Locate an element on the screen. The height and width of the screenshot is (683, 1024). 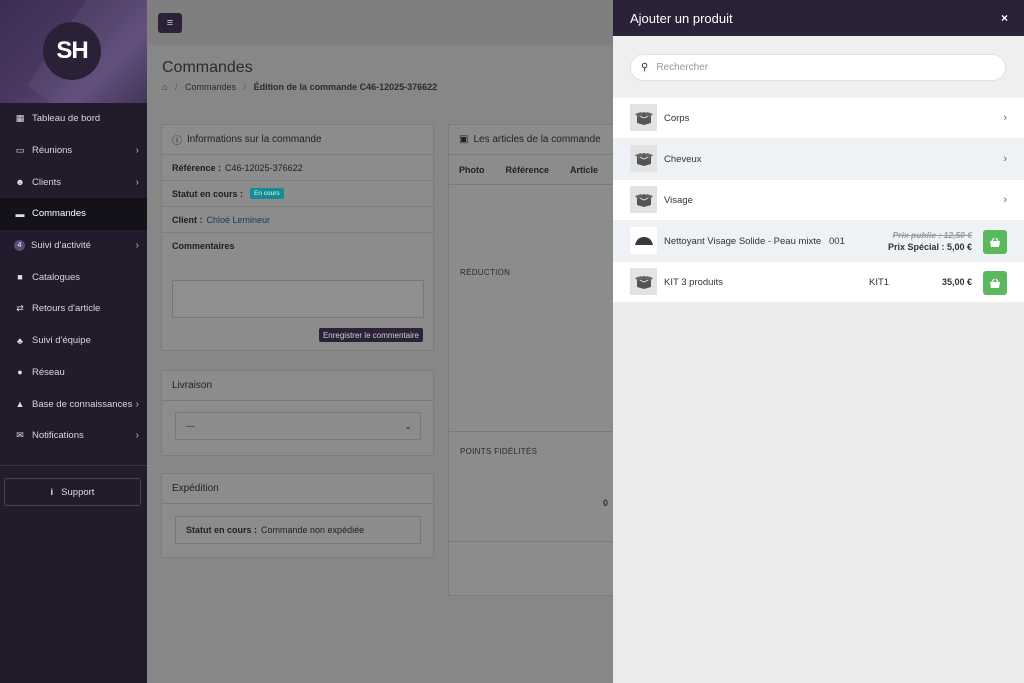
page-title: Commandes is located at coordinates (207, 67).